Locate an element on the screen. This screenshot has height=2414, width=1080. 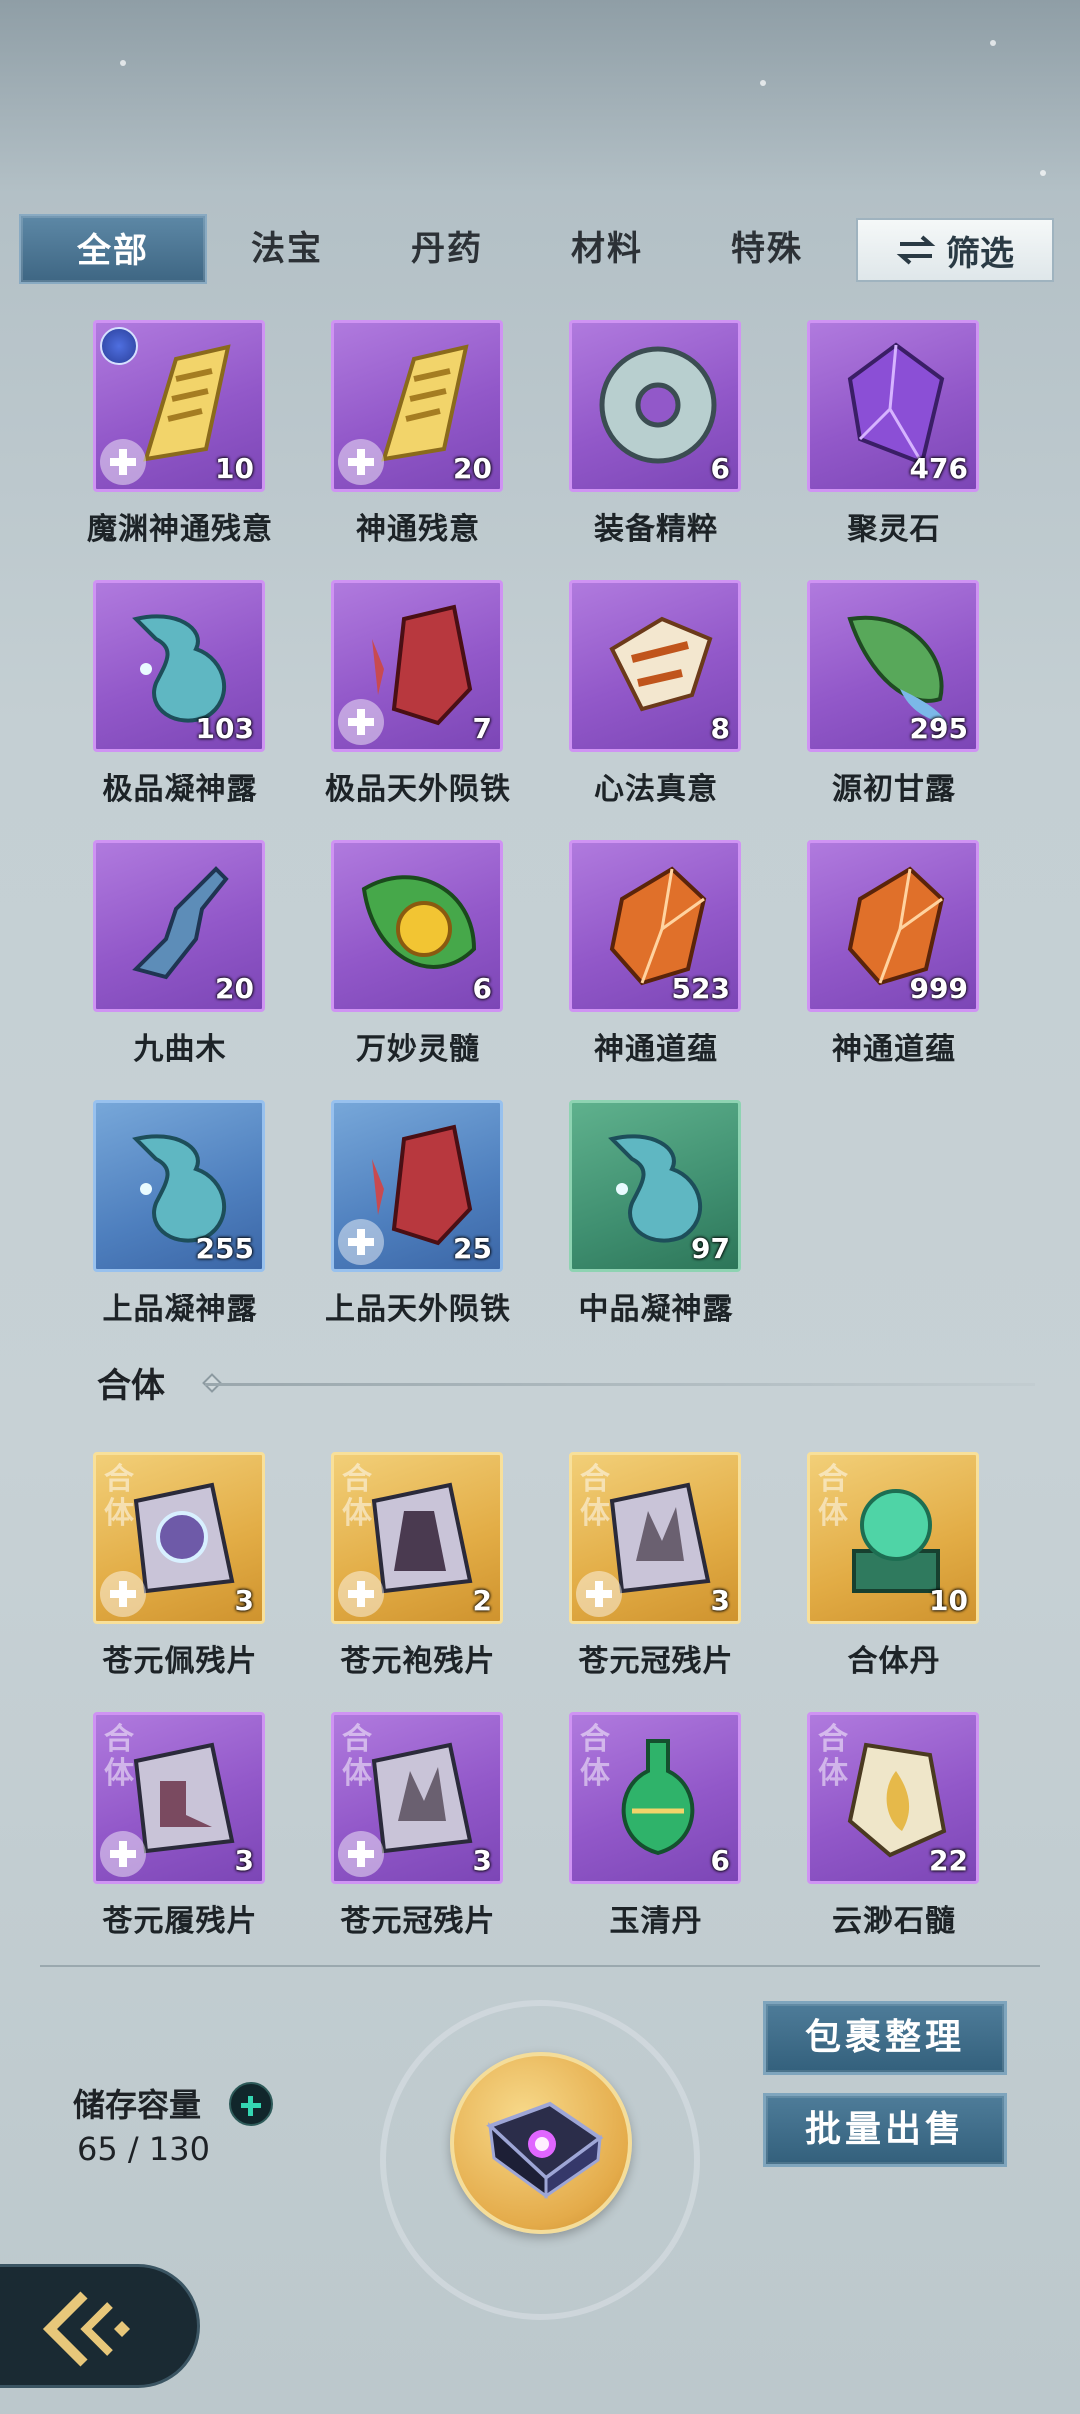
demon-abyss-badge-icon is located at coordinates (119, 346).